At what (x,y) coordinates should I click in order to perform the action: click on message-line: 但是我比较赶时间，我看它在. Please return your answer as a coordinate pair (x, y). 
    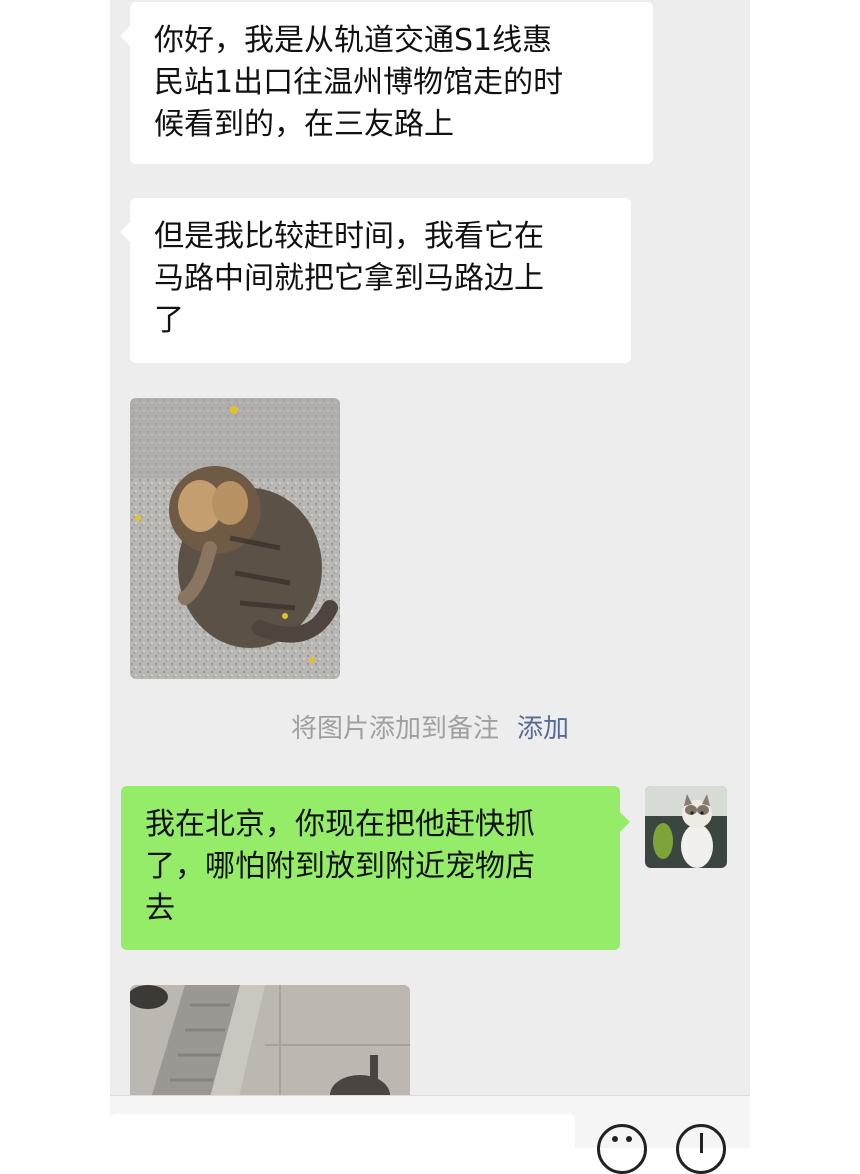
    Looking at the image, I should click on (349, 236).